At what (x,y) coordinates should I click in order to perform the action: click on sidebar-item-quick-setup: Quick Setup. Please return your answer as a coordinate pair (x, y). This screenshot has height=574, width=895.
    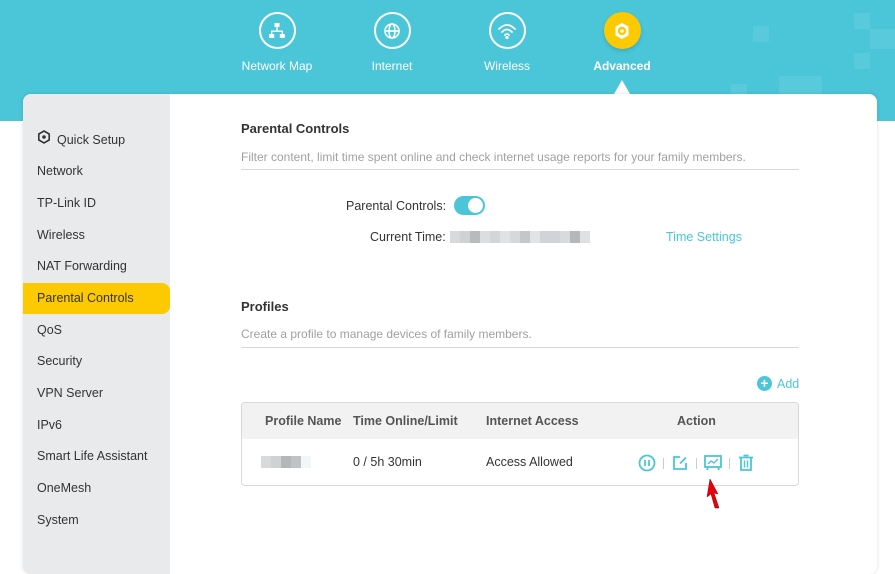
    Looking at the image, I should click on (96, 140).